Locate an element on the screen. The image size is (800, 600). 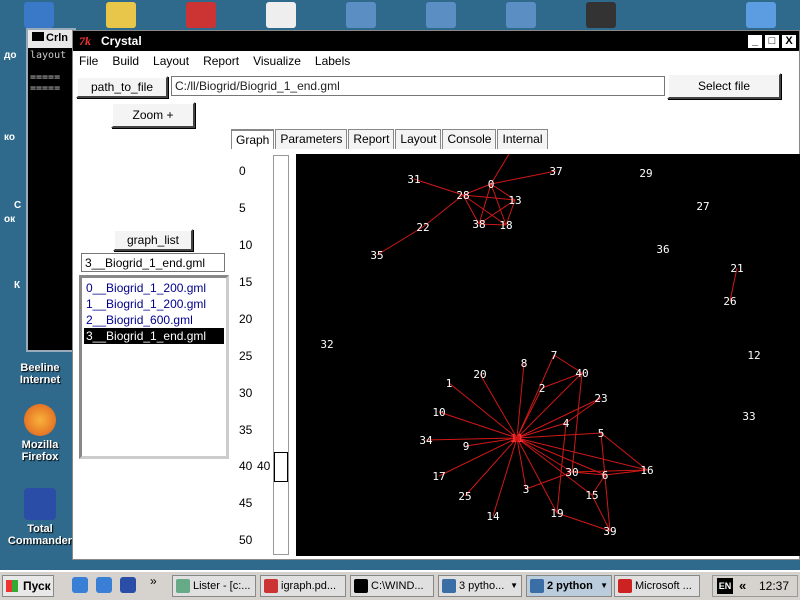
graph-node-label: 3 is located at coordinates (526, 489).